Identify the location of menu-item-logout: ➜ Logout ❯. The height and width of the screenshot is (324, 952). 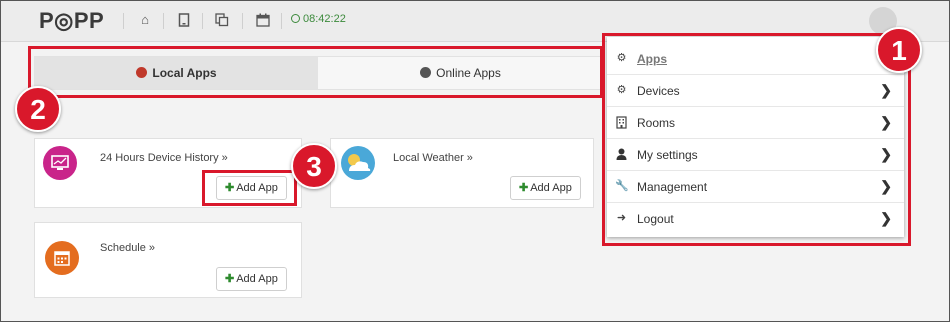
(755, 219).